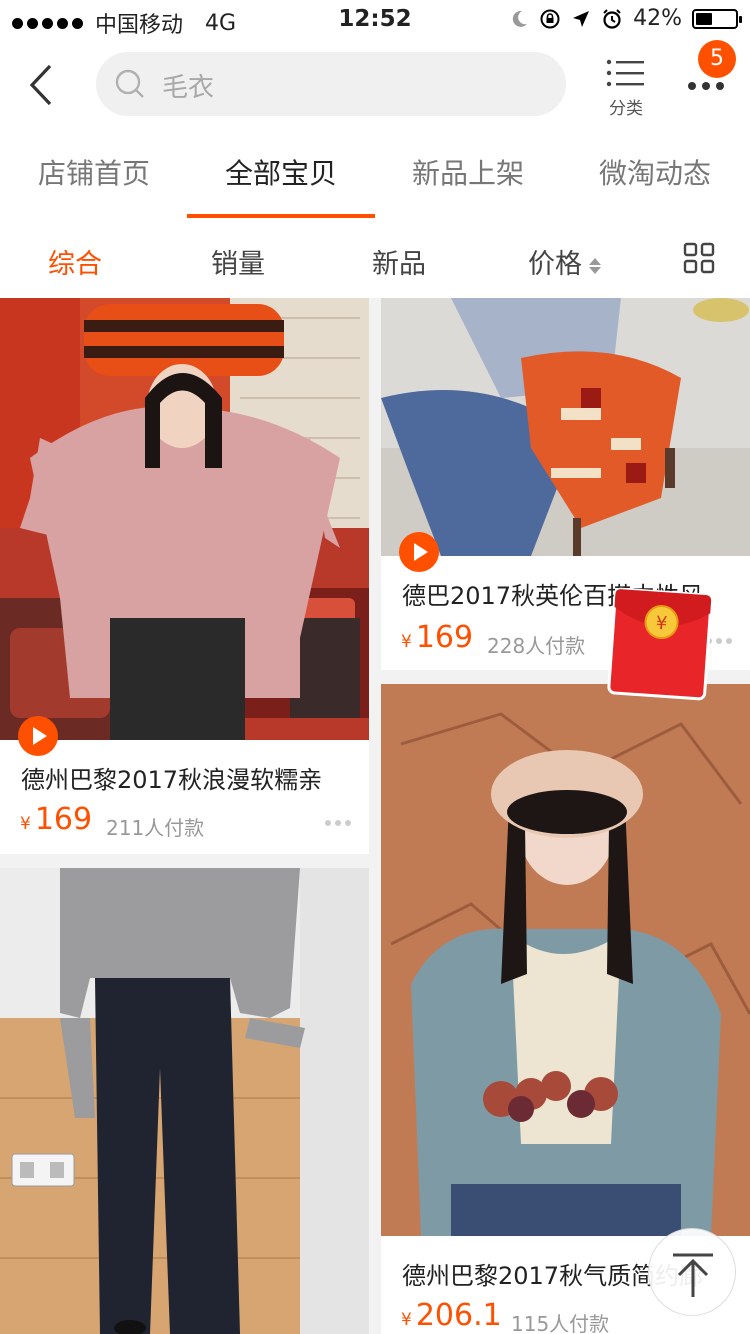 This screenshot has width=750, height=1334. I want to click on nav-bar: 毛衣 分类 5, so click(375, 85).